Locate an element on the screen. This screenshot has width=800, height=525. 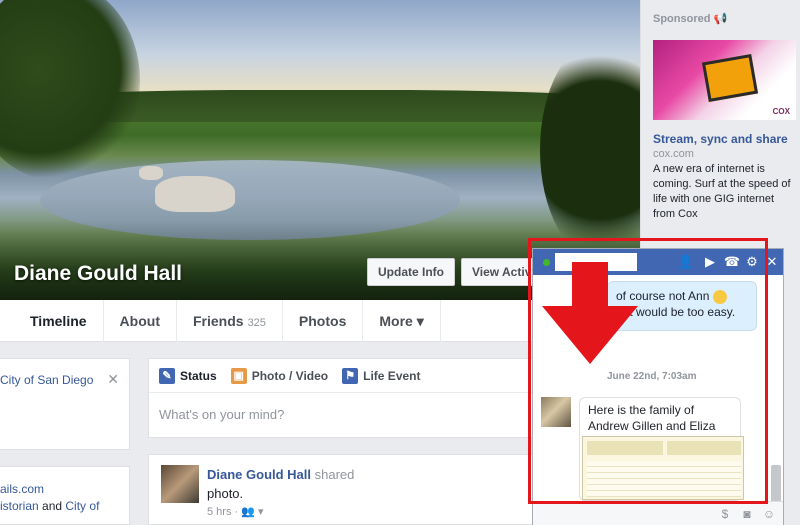
tab-about-label: About is located at coordinates (139, 321).